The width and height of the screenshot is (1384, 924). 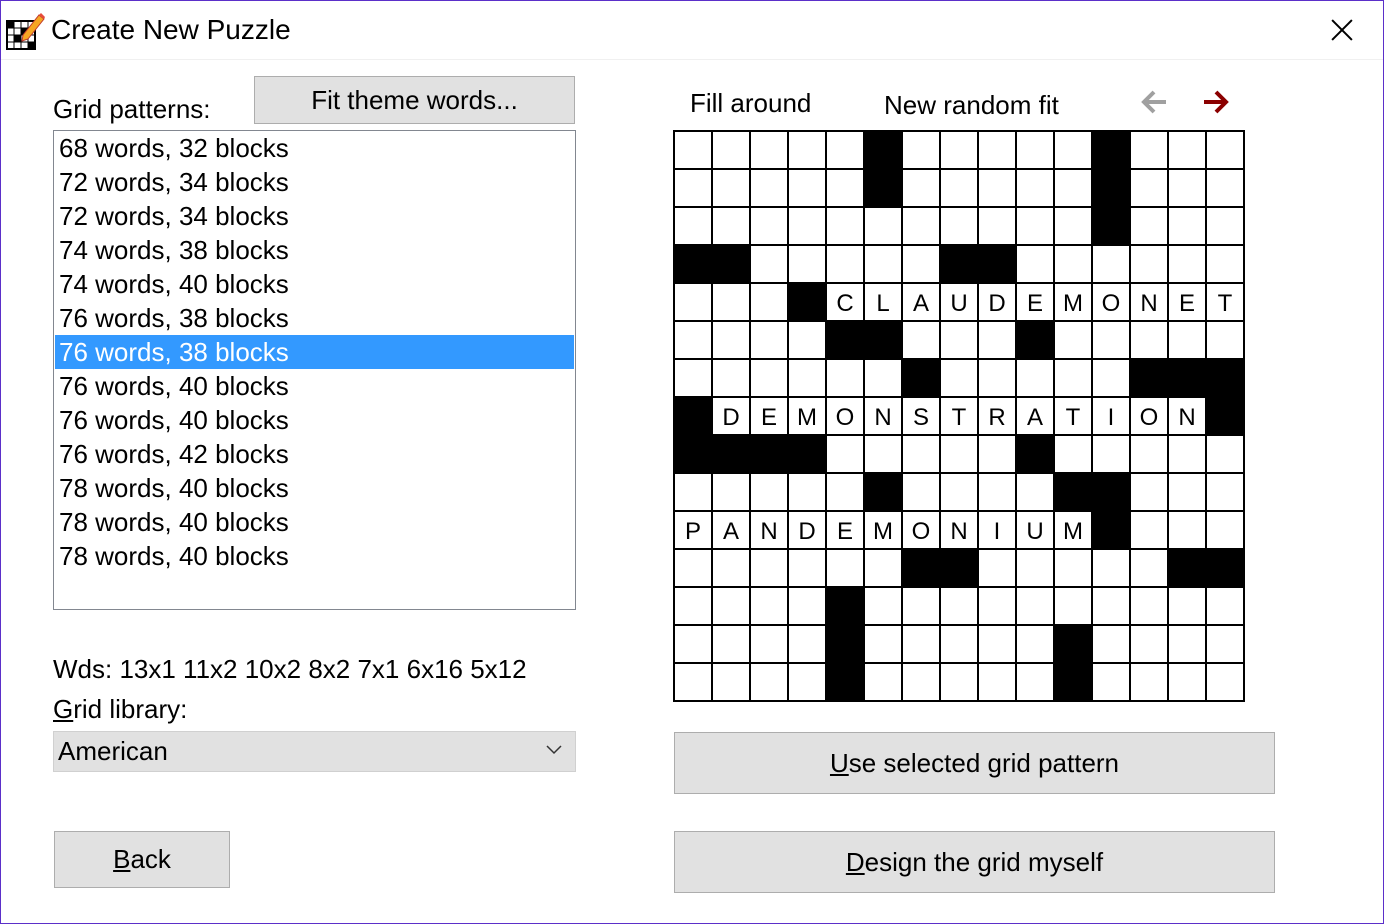 What do you see at coordinates (314, 751) in the screenshot?
I see `grid-library-select: American` at bounding box center [314, 751].